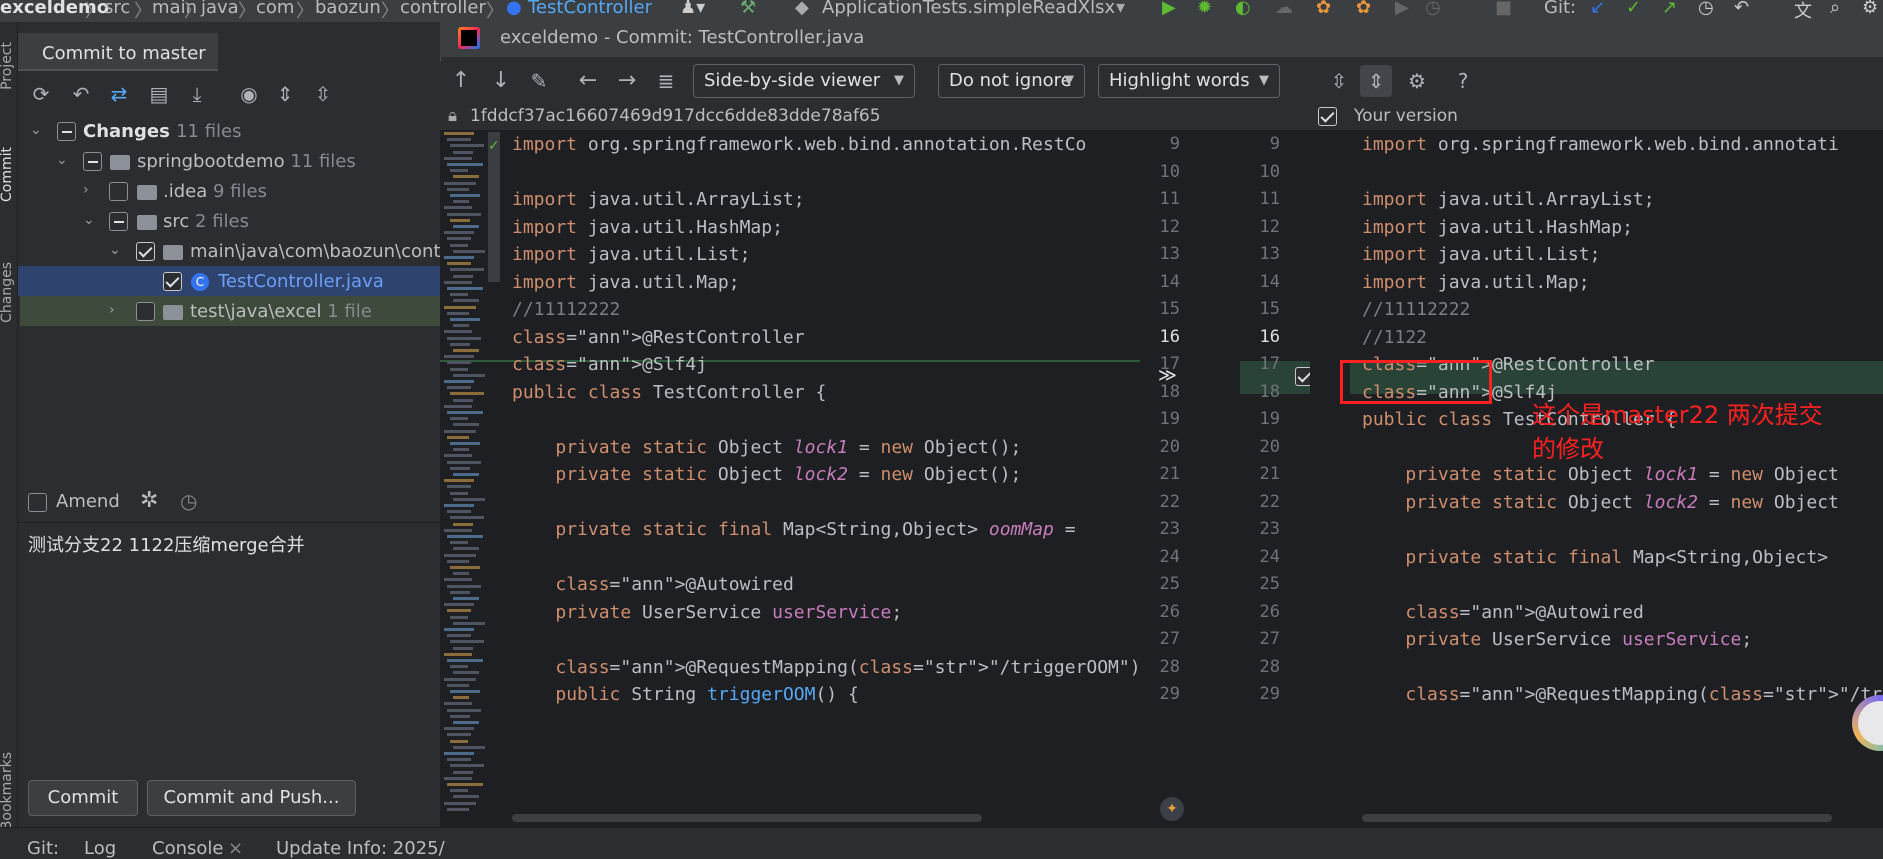  What do you see at coordinates (229, 544) in the screenshot?
I see `commit-message-text: 测试分支22 1122压缩merge合并` at bounding box center [229, 544].